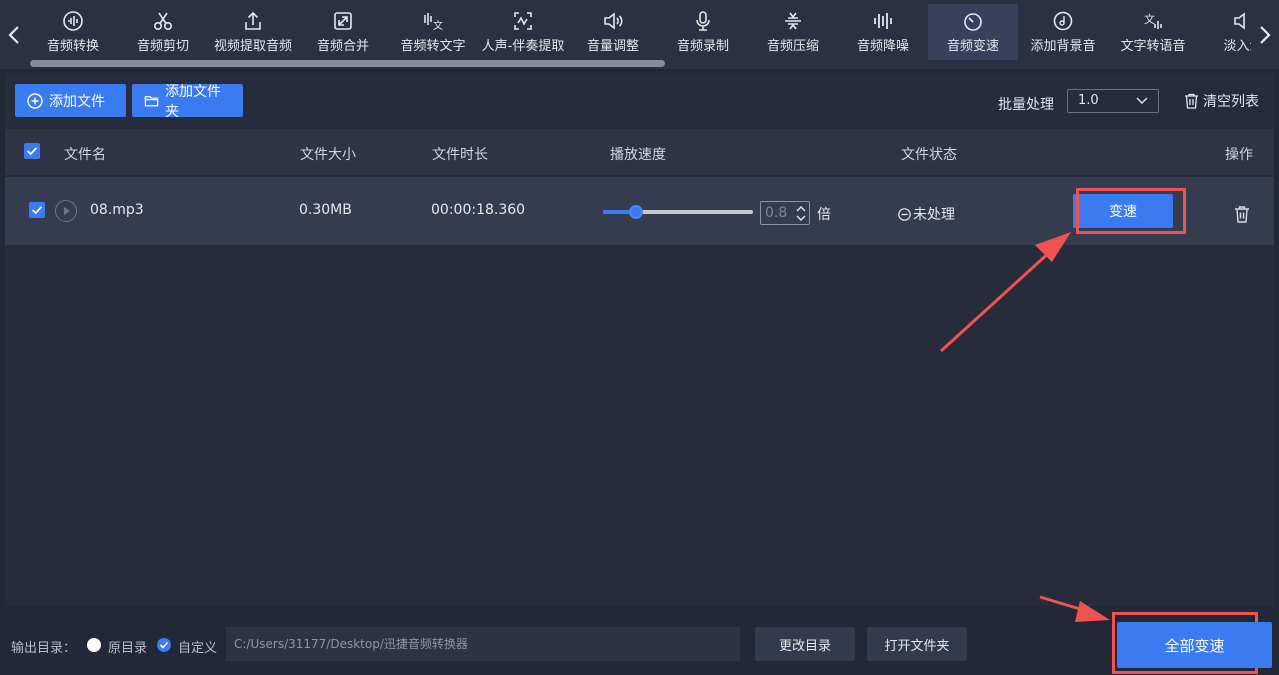  I want to click on header-speed: 播放速度, so click(638, 155).